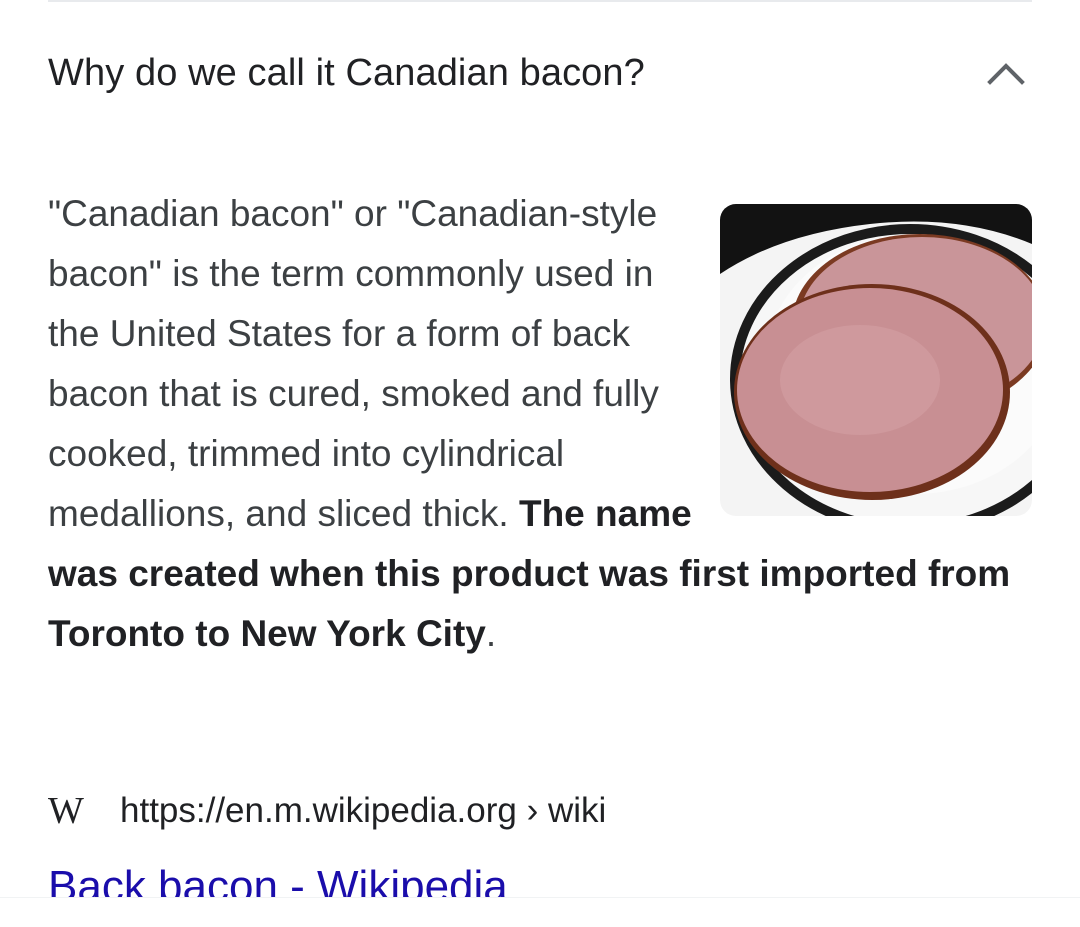 The image size is (1080, 927). Describe the element at coordinates (1006, 73) in the screenshot. I see `chevron-up-icon` at that location.